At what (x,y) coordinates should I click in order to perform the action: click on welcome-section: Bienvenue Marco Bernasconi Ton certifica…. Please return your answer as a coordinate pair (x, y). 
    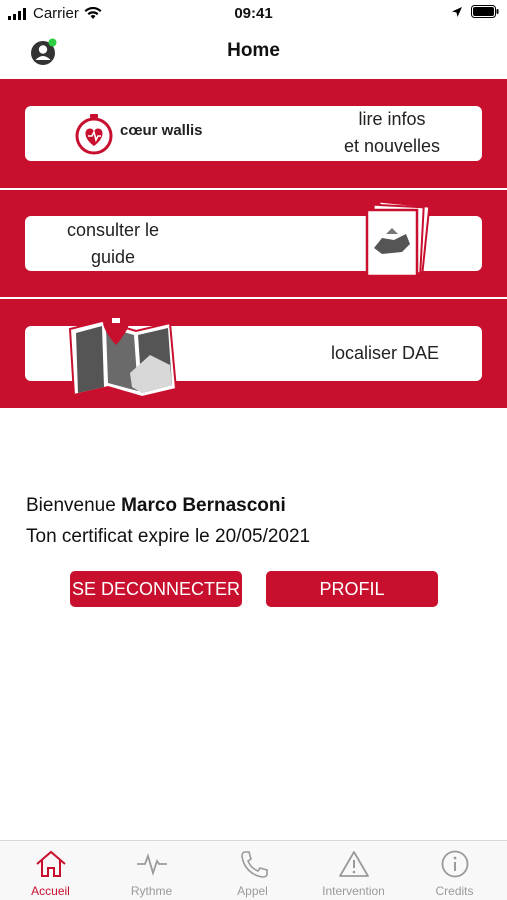
    Looking at the image, I should click on (168, 521).